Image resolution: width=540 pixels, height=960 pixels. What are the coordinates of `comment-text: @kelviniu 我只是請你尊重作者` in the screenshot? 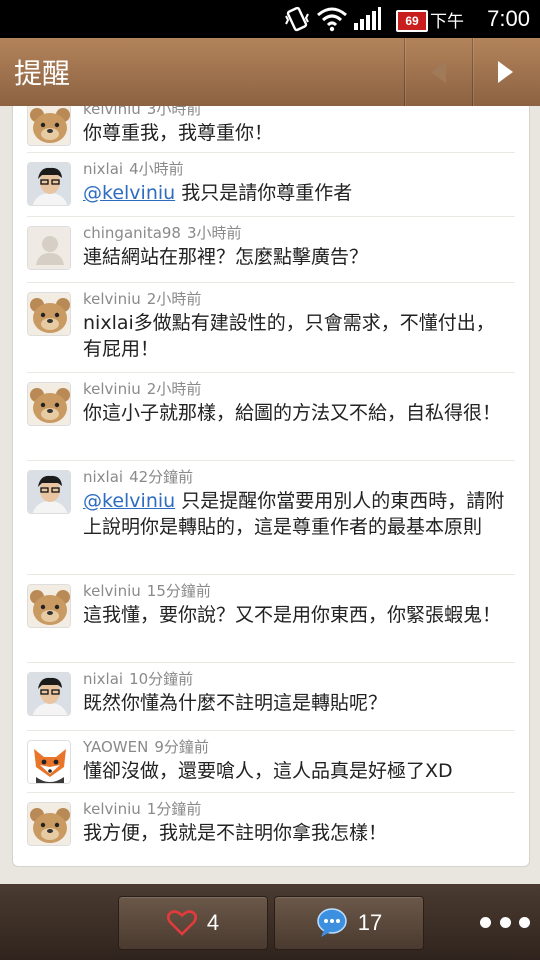 It's located at (298, 193).